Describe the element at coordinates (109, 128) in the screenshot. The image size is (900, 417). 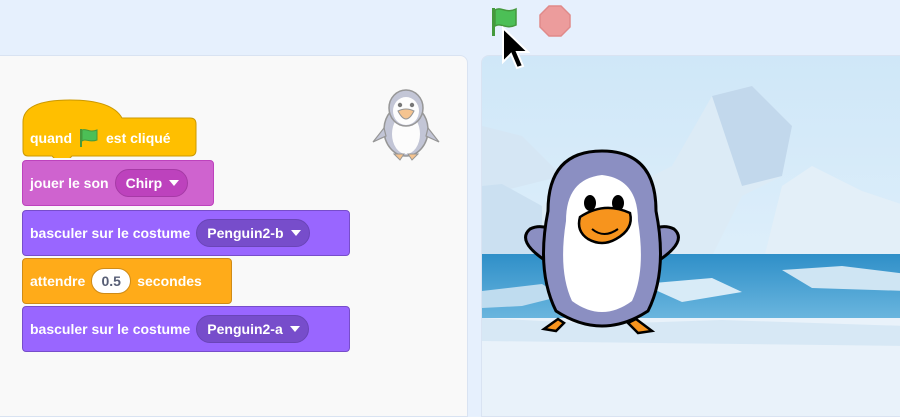
I see `event-hat-block: quand est cliqué` at that location.